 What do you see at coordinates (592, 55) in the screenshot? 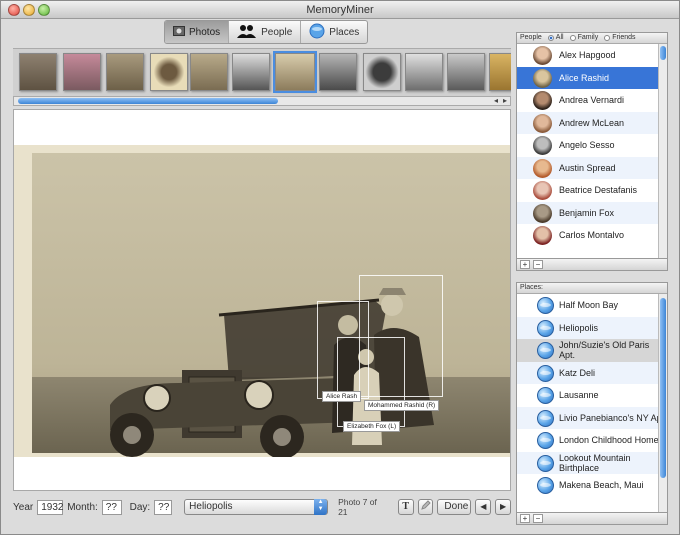
I see `person-row: Alex Hapgood` at bounding box center [592, 55].